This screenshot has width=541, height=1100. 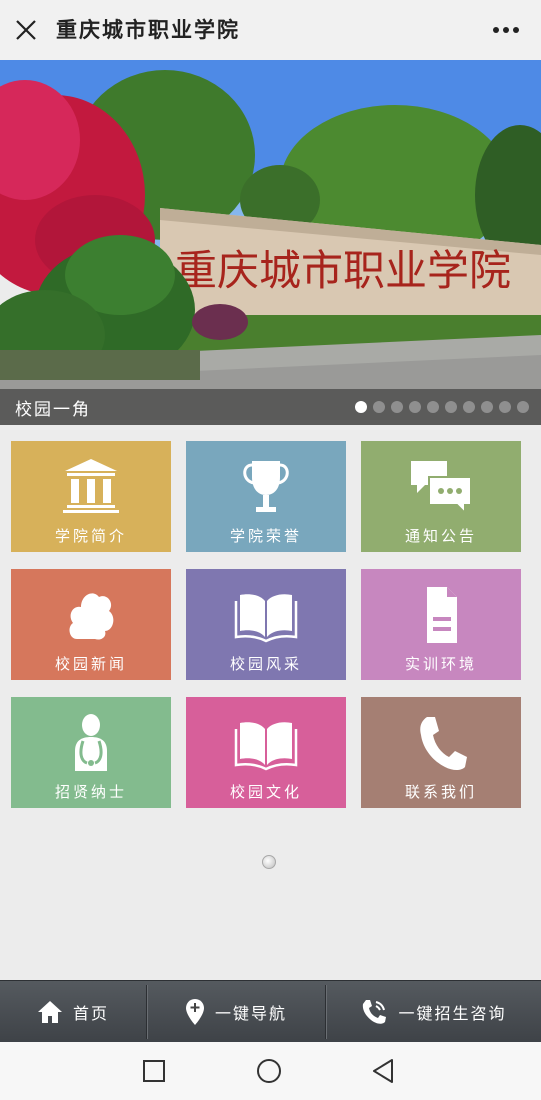 What do you see at coordinates (90, 664) in the screenshot?
I see `tile-label: 校园新闻` at bounding box center [90, 664].